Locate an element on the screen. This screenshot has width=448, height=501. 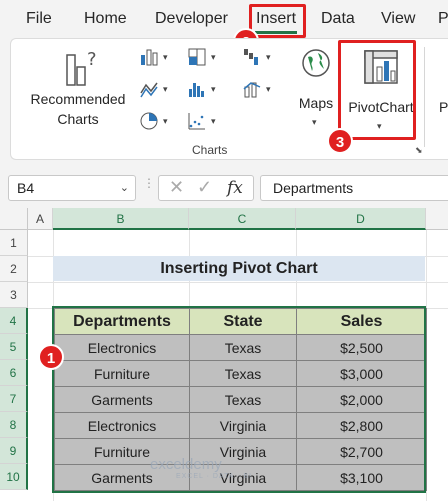
pie-chart-icon is located at coordinates (149, 121).